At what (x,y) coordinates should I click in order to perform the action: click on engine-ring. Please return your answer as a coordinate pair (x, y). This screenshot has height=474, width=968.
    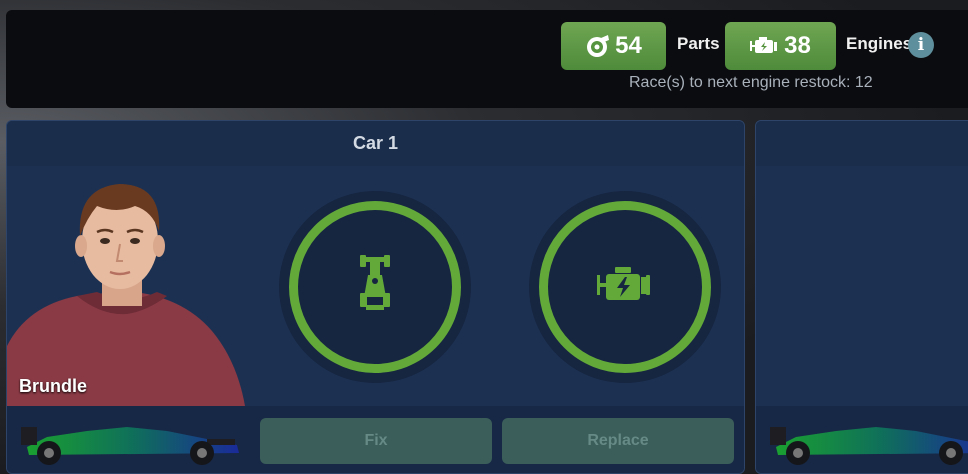
    Looking at the image, I should click on (625, 287).